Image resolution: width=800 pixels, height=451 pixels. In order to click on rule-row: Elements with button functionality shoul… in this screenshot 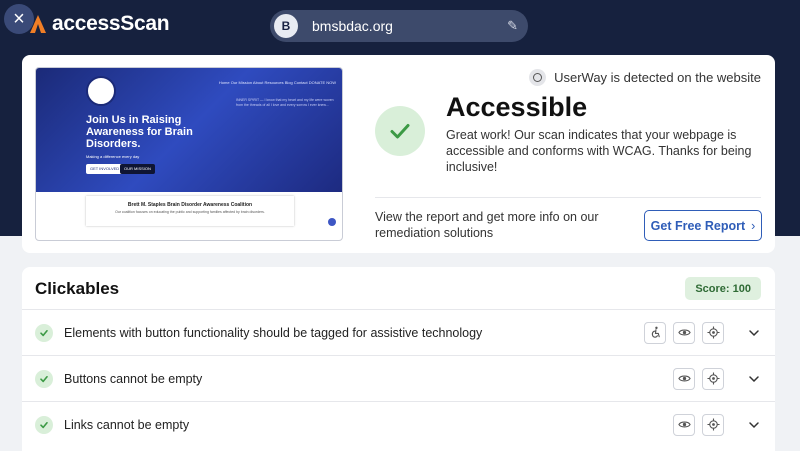, I will do `click(398, 332)`.